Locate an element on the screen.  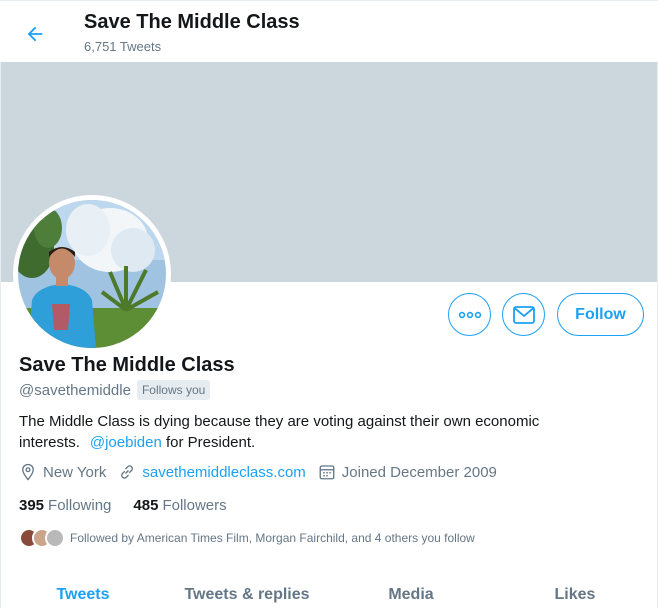
avatar-photo is located at coordinates (92, 274).